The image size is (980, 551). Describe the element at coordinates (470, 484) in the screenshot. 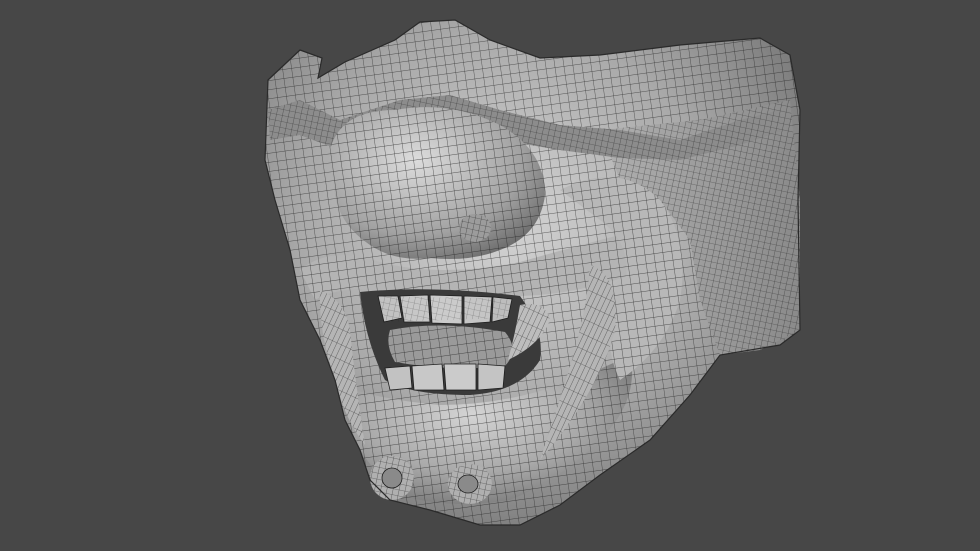

I see `mask-chin-ring-right` at that location.